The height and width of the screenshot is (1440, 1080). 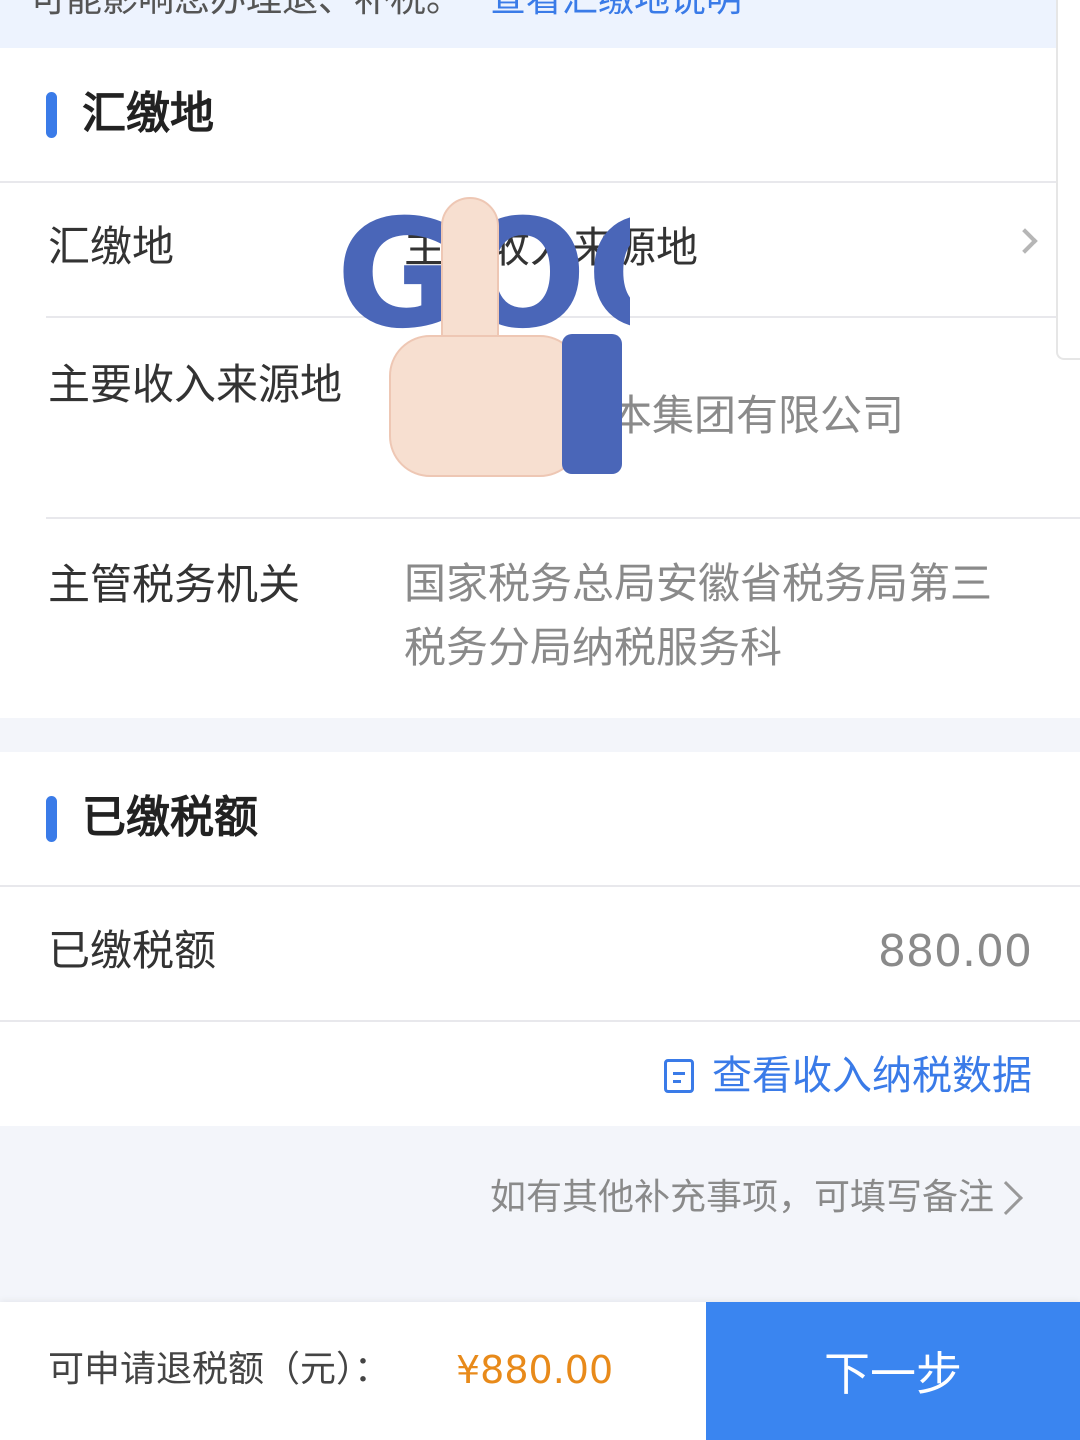 What do you see at coordinates (1068, 180) in the screenshot?
I see `scrollbar` at bounding box center [1068, 180].